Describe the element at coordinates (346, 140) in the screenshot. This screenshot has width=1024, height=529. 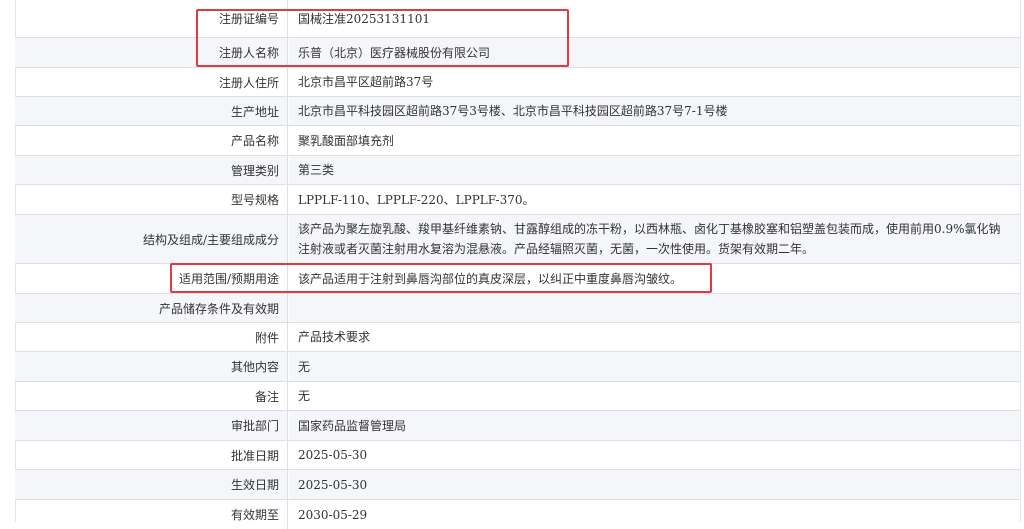
I see `row-value: 聚乳酸面部填充剂` at that location.